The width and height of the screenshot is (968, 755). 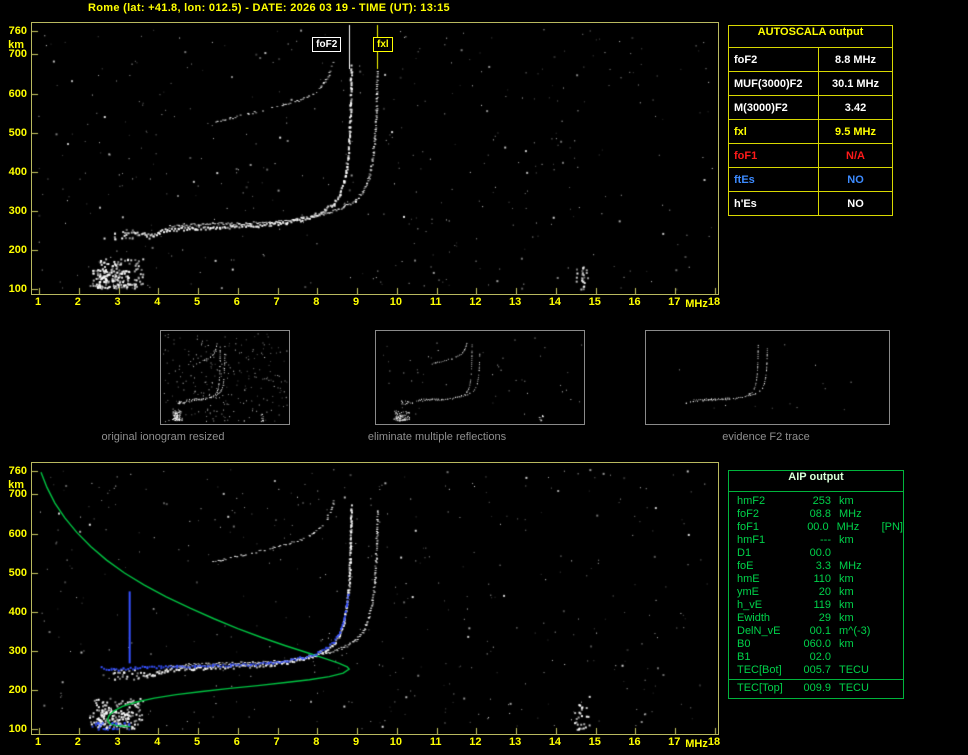 I want to click on thumbnail-caption-original: original ionogram resized, so click(x=163, y=437).